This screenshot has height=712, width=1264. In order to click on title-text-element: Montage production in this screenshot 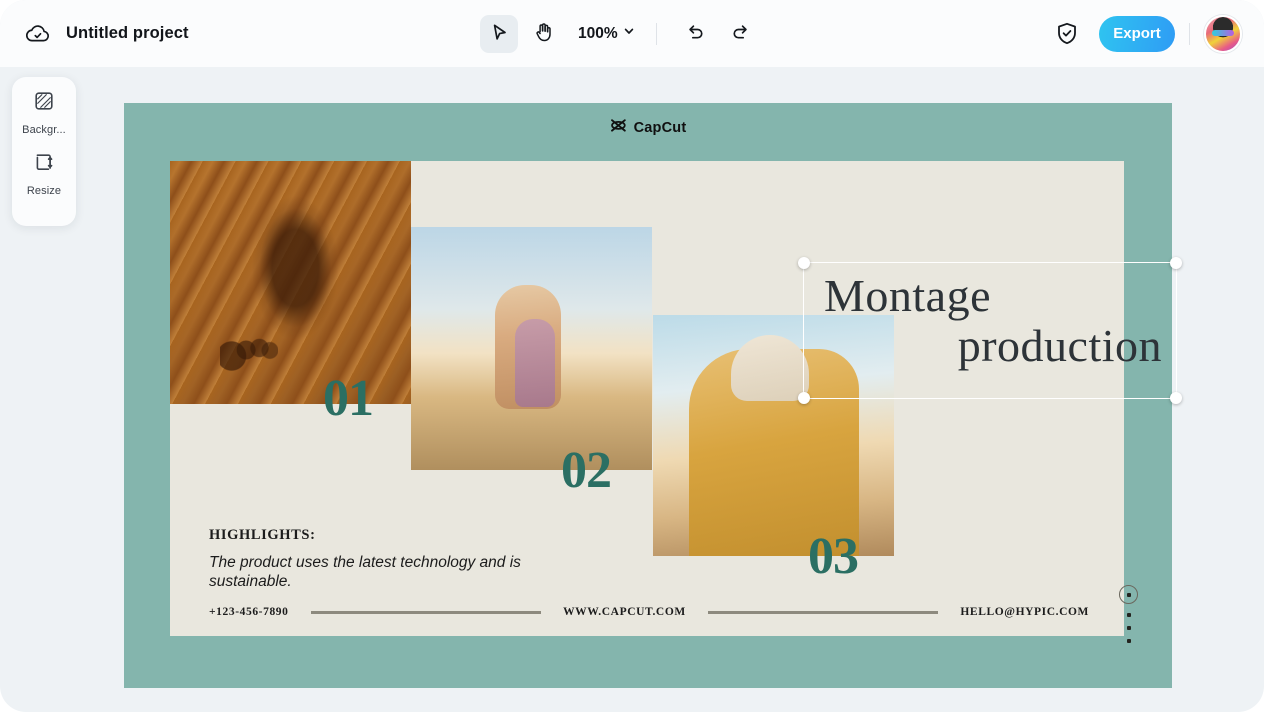, I will do `click(990, 321)`.